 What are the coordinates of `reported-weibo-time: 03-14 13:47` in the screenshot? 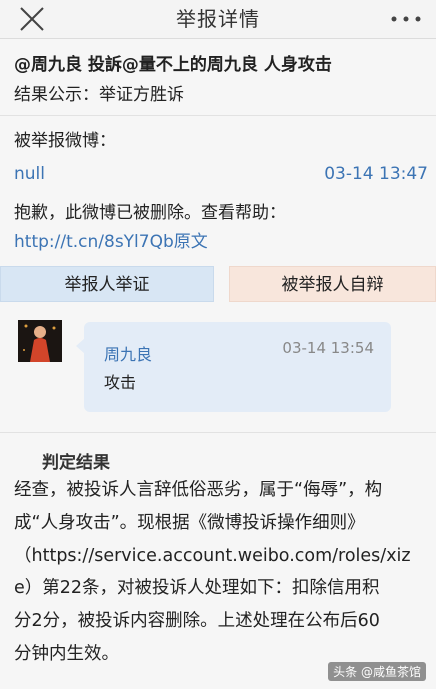 It's located at (376, 174).